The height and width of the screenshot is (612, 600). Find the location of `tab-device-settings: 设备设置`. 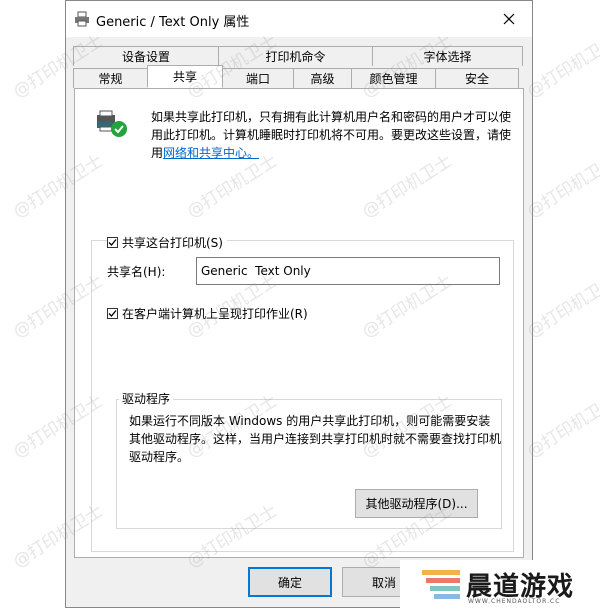

tab-device-settings: 设备设置 is located at coordinates (146, 56).